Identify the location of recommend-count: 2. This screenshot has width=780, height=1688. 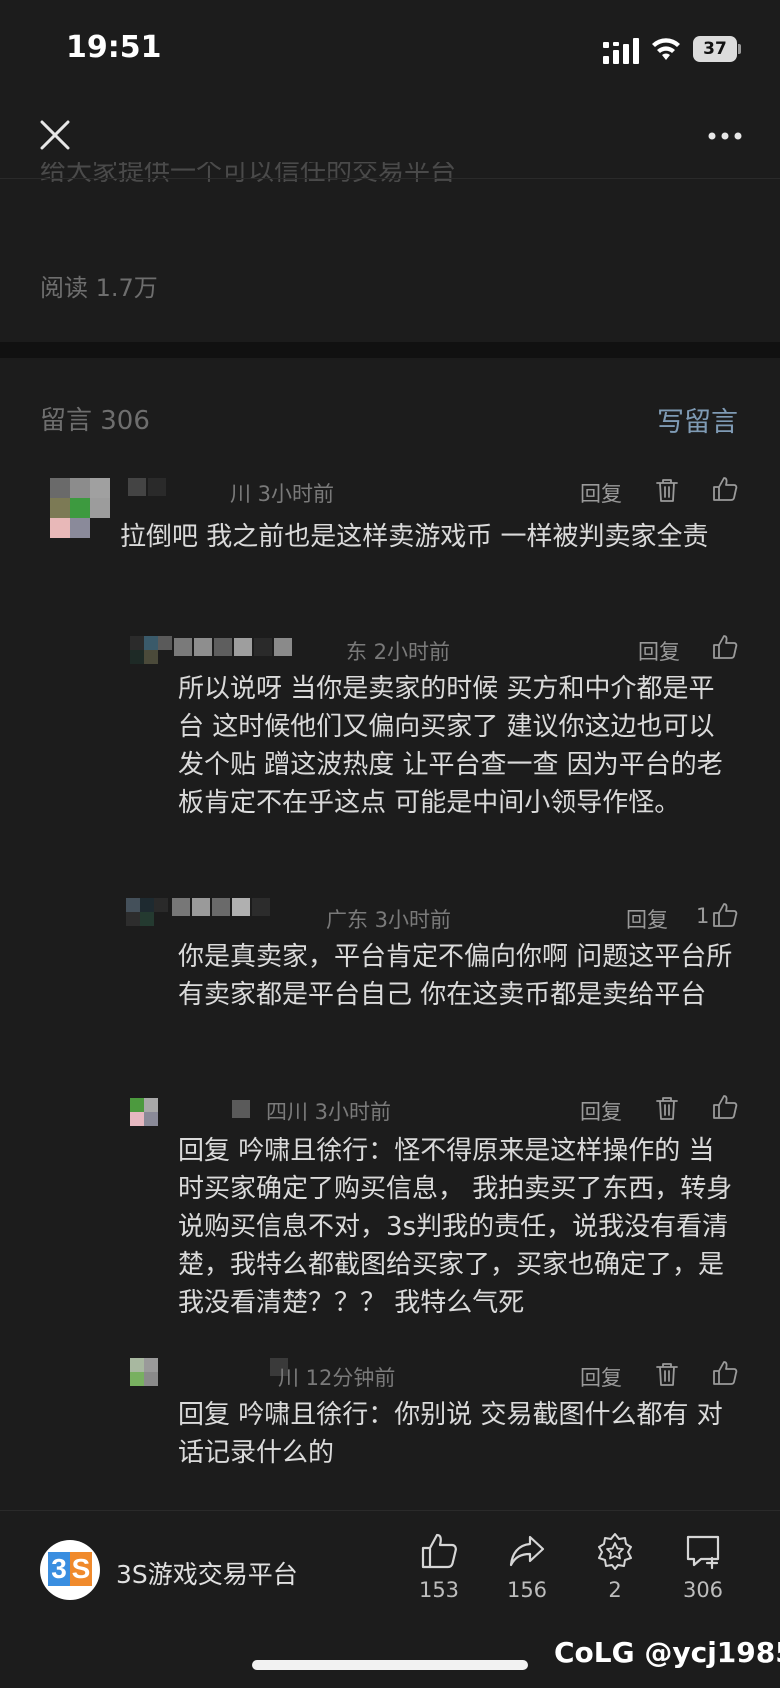
(615, 1590).